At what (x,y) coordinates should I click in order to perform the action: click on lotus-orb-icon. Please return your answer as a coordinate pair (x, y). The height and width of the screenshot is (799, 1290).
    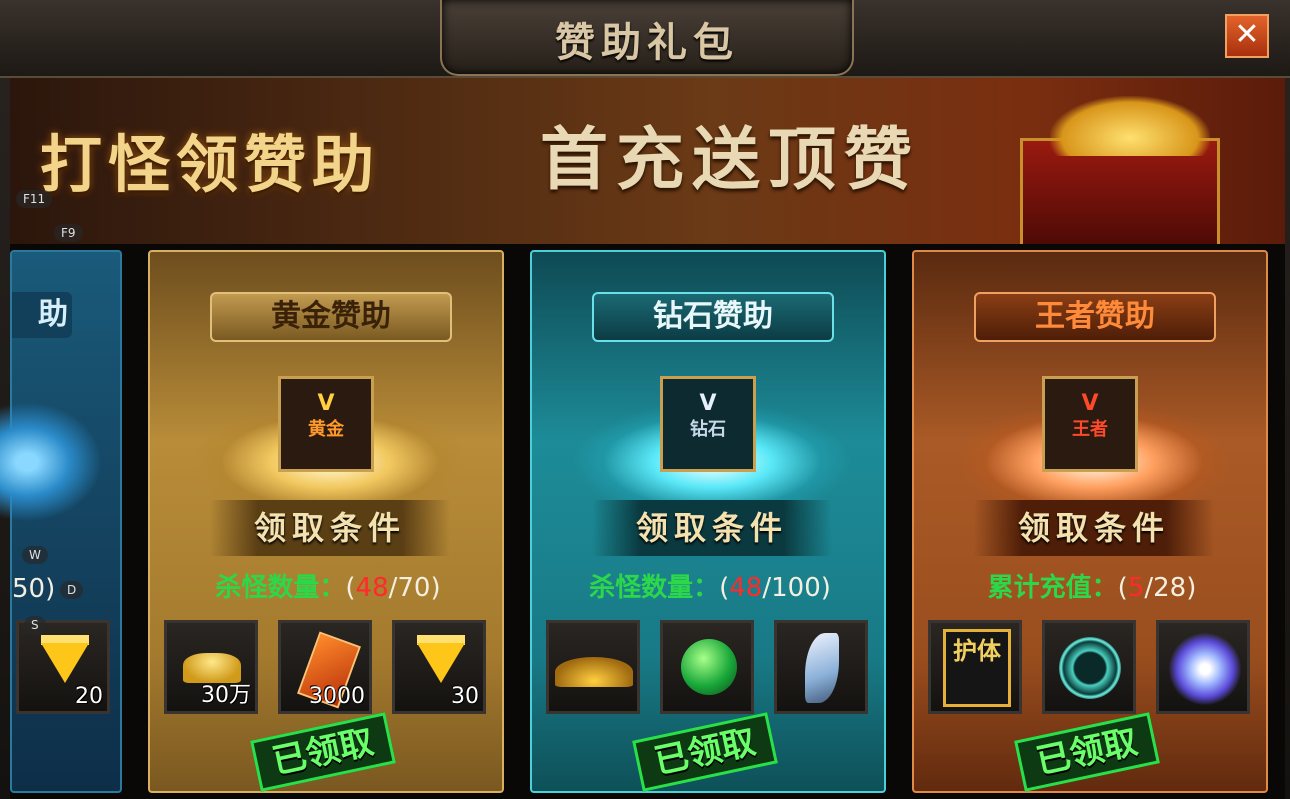
    Looking at the image, I should click on (1205, 669).